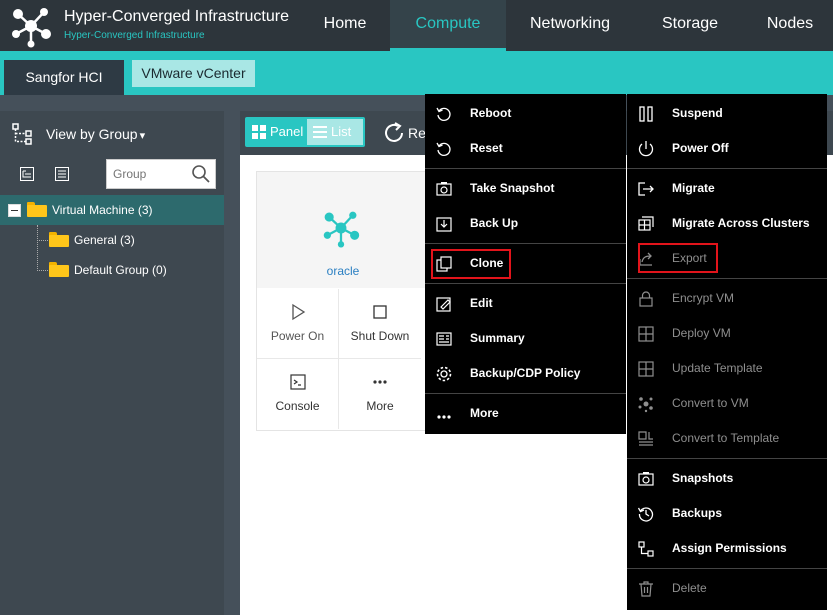 The width and height of the screenshot is (833, 615). Describe the element at coordinates (64, 77) in the screenshot. I see `tab-sangfor-hci: Sangfor HCI` at that location.